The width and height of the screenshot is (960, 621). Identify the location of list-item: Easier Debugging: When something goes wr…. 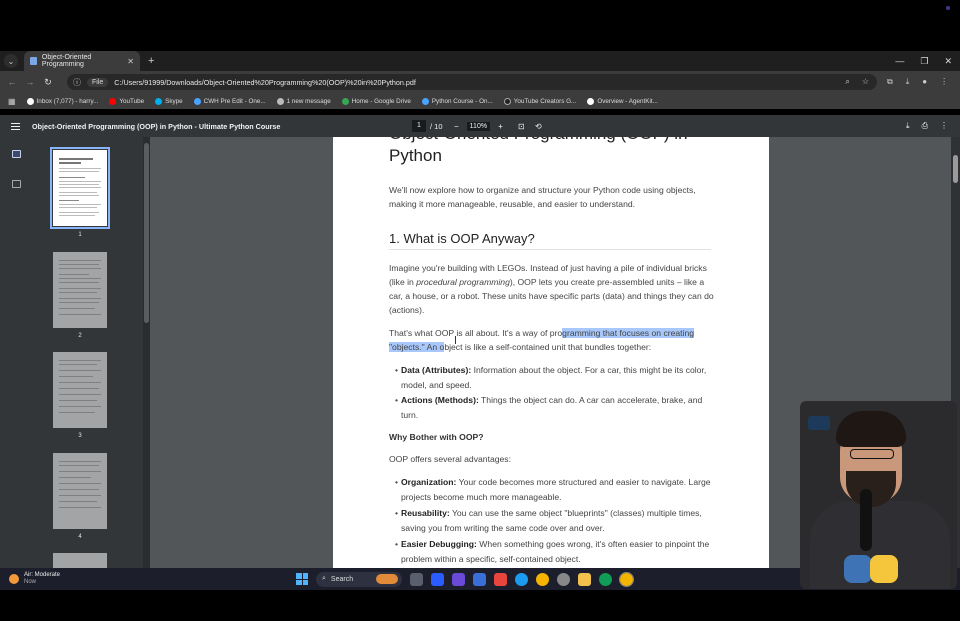
(553, 552).